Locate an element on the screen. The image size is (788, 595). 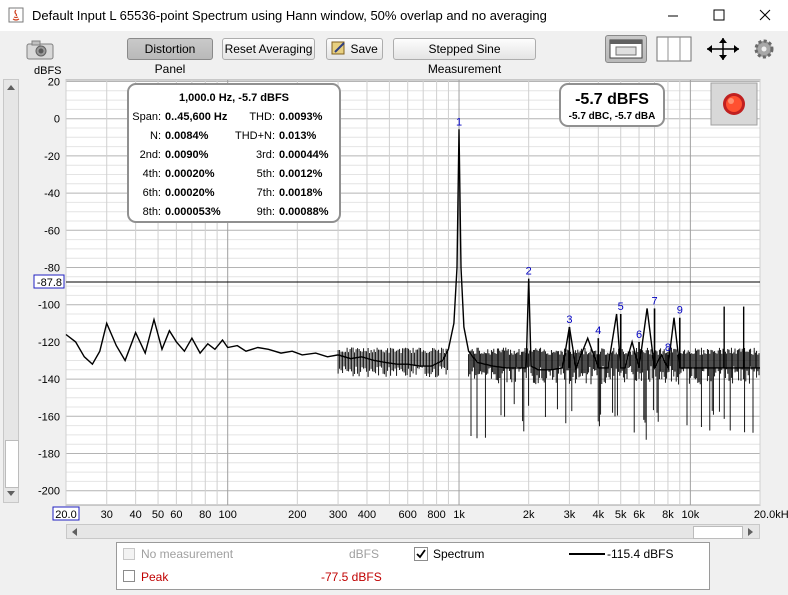
y-tick-label: 20 is located at coordinates (54, 83).